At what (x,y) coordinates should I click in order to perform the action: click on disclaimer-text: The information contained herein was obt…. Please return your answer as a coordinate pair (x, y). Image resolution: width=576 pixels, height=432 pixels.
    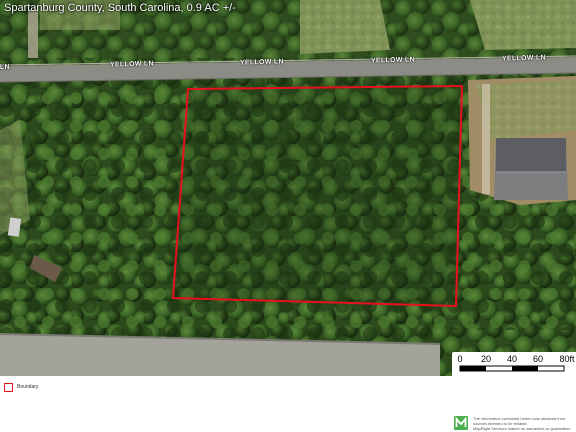
    Looking at the image, I should click on (523, 423).